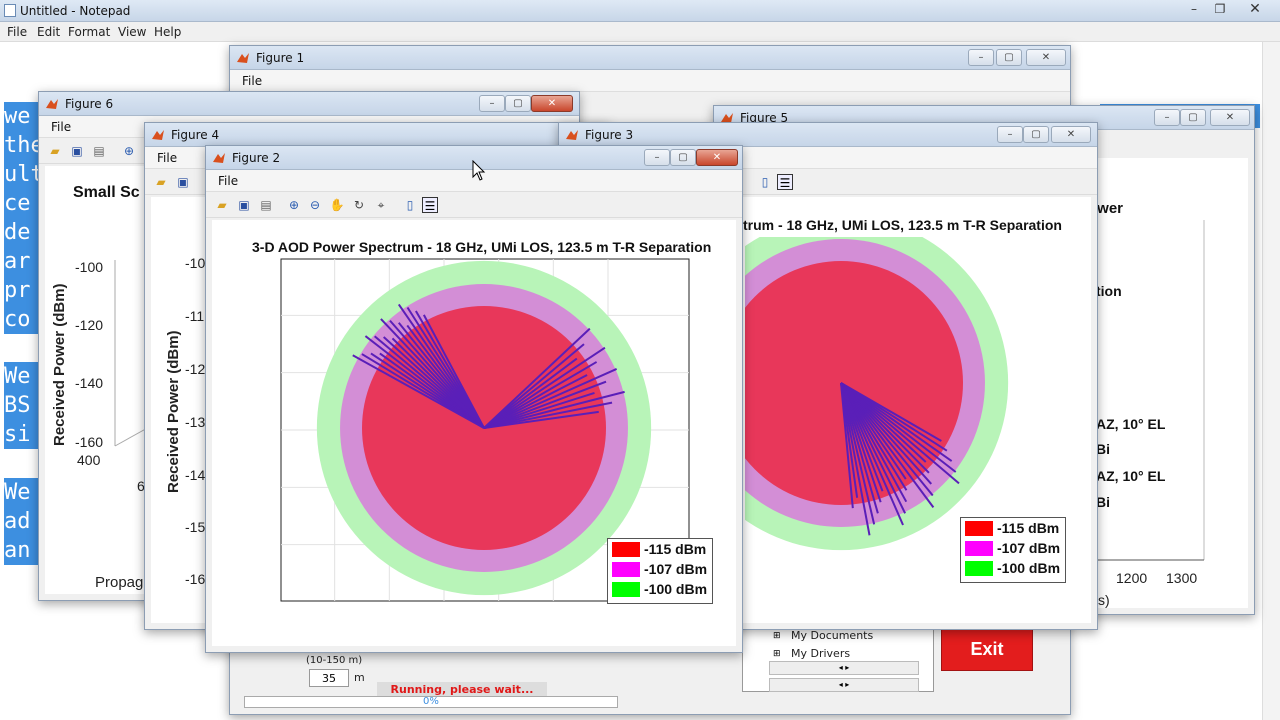 The width and height of the screenshot is (1280, 720). I want to click on notepad-line: co, so click(23, 319).